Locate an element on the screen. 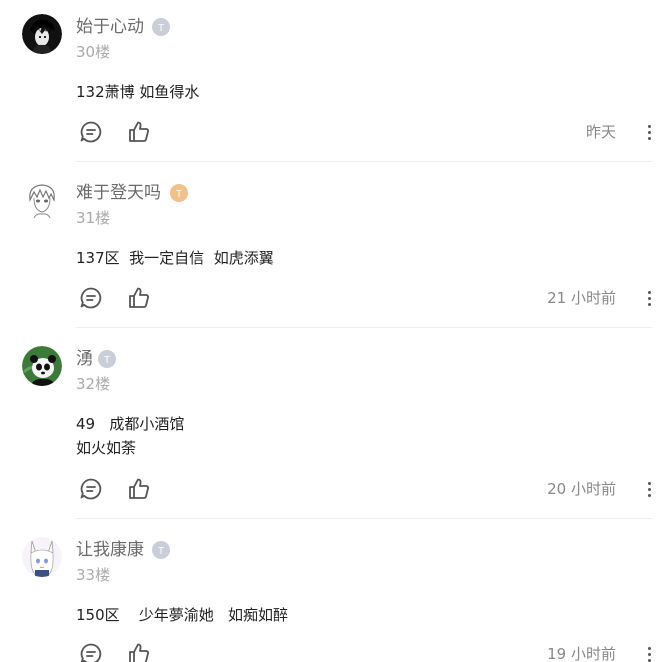 This screenshot has height=662, width=664. comment-time: 19 小时前 is located at coordinates (581, 653).